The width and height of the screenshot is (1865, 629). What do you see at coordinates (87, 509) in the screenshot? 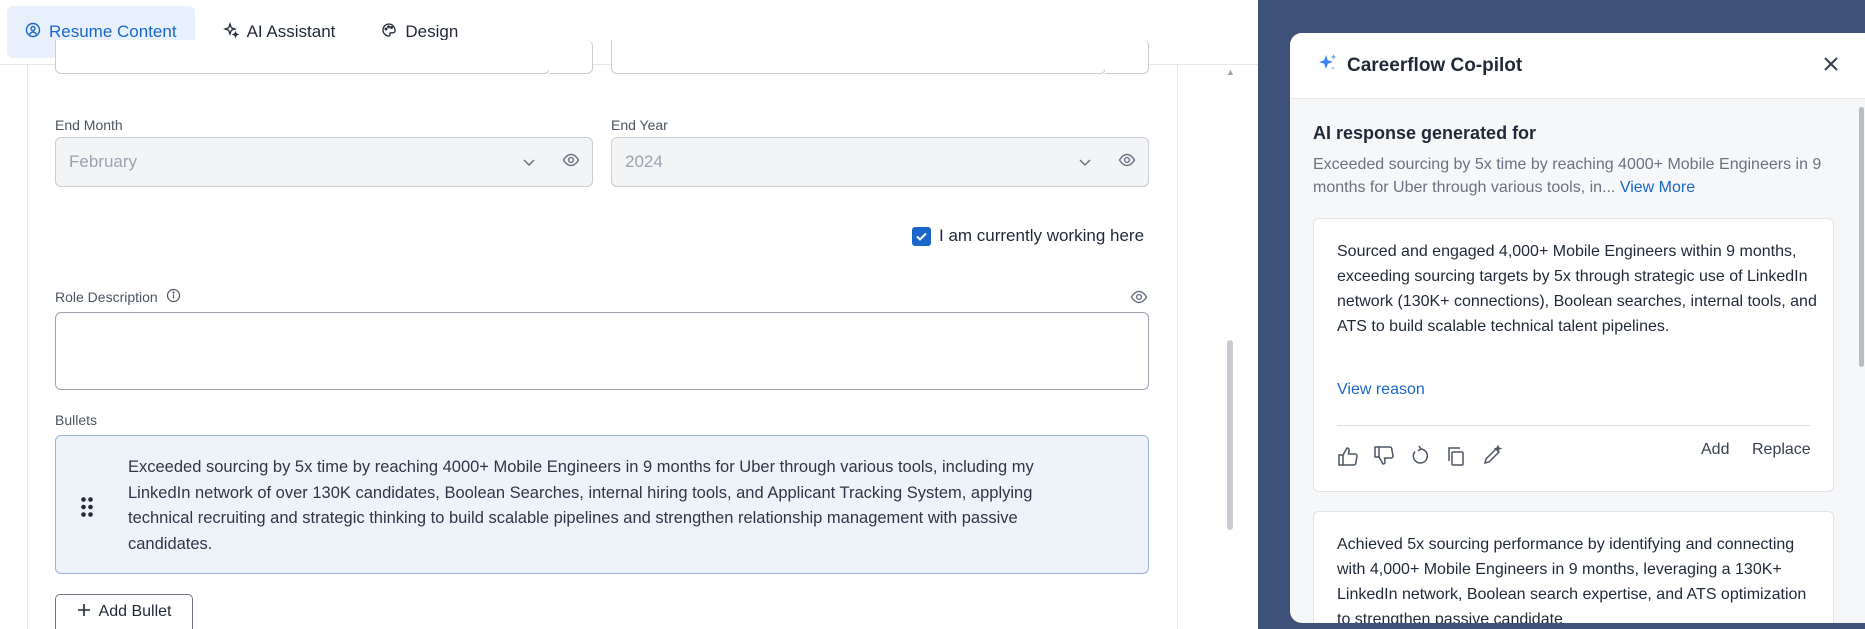
I see `drag-handle-icon` at bounding box center [87, 509].